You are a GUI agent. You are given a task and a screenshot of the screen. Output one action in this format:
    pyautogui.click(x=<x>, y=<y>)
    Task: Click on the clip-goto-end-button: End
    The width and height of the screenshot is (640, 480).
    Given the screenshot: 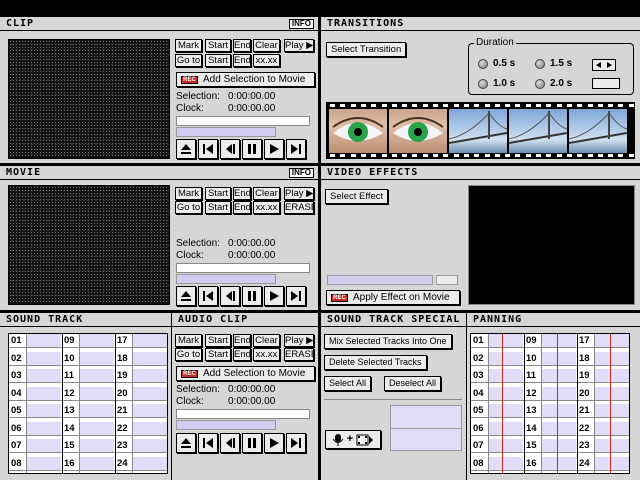 What is the action you would take?
    pyautogui.click(x=242, y=60)
    